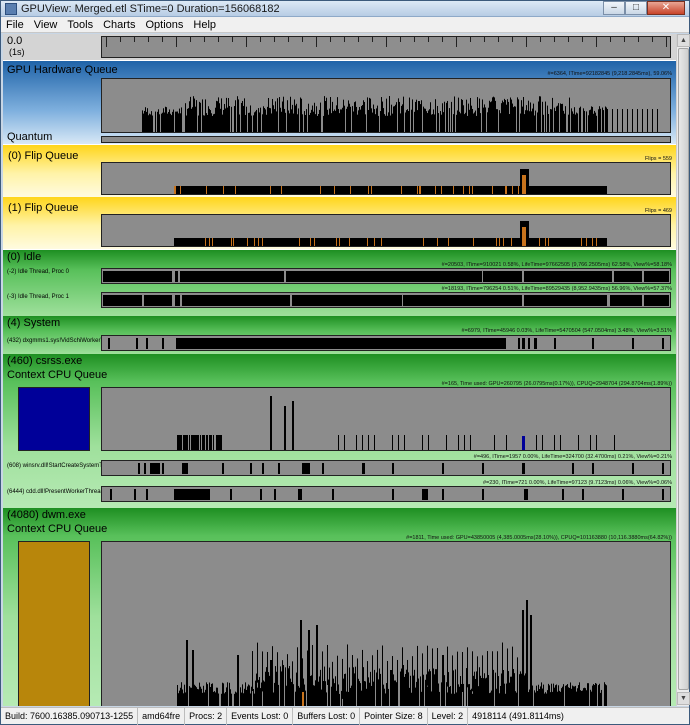 The image size is (690, 725). Describe the element at coordinates (386, 276) in the screenshot. I see `idle-thread-0-track` at that location.